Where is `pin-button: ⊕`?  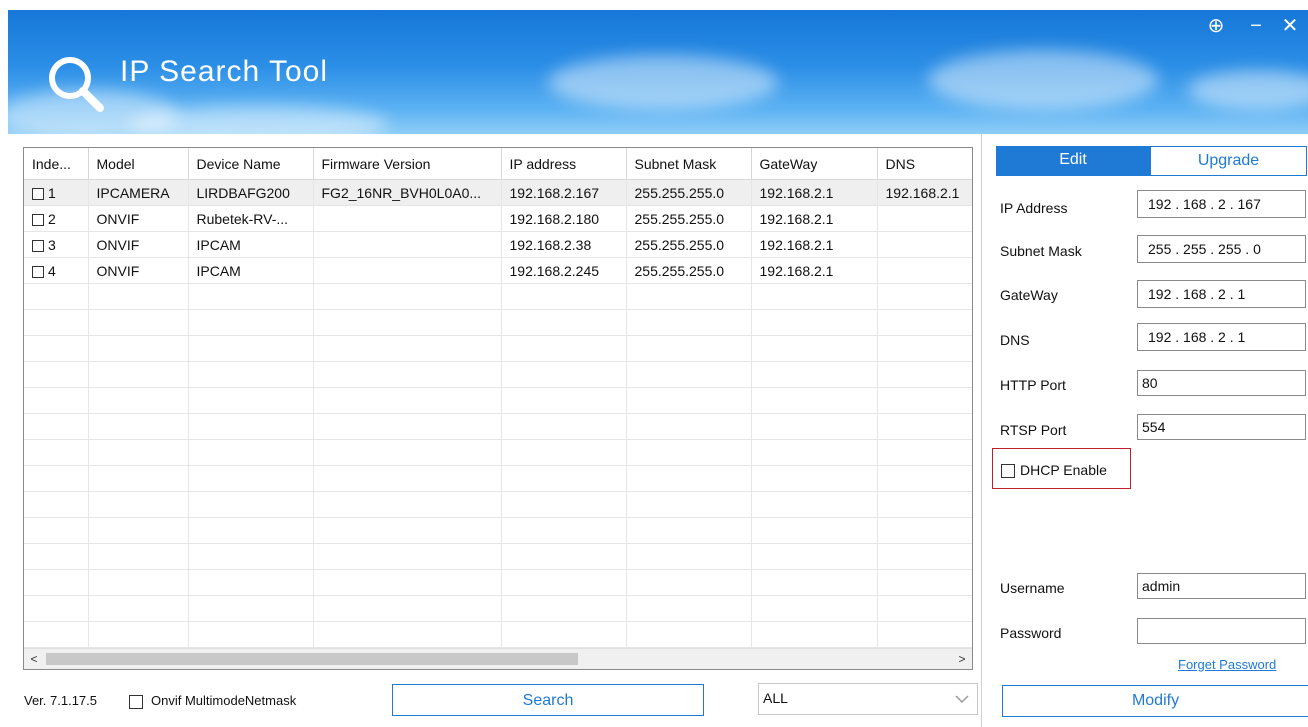
pin-button: ⊕ is located at coordinates (1216, 26).